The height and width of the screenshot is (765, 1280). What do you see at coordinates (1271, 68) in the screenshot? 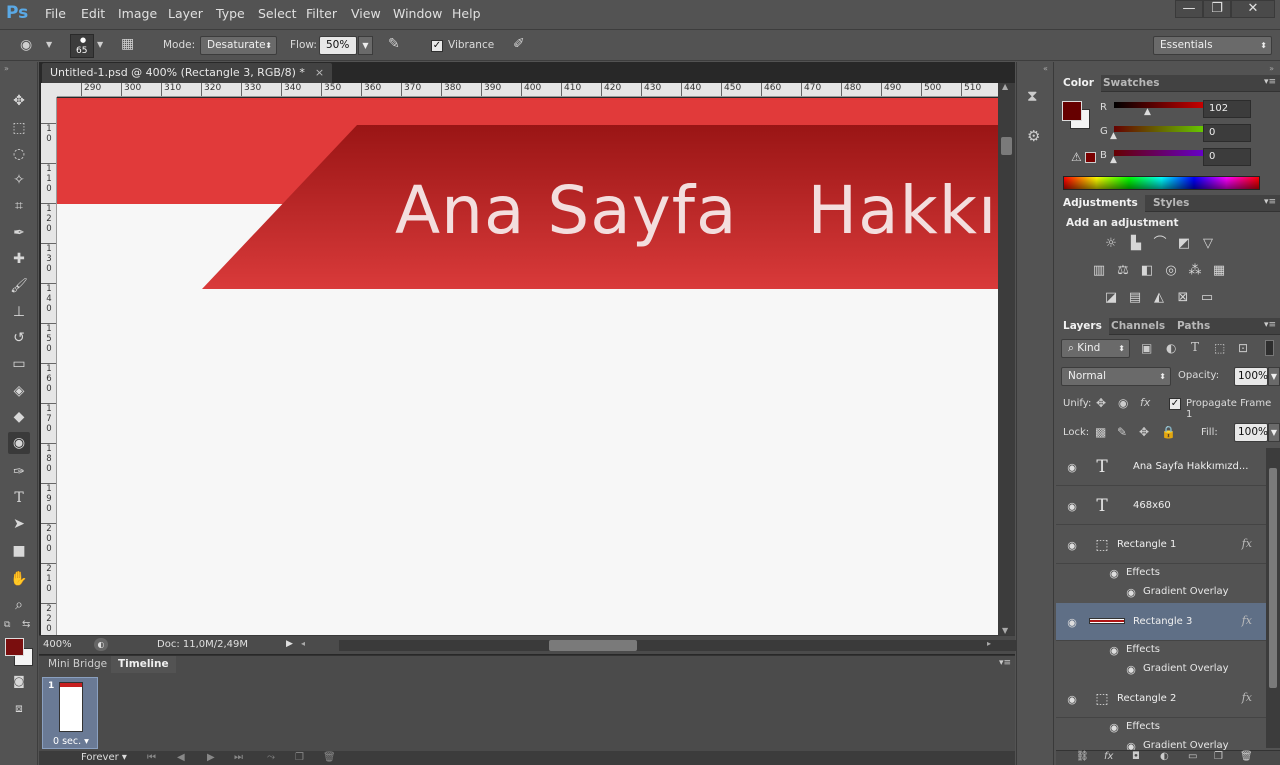
I see `collapse-panels-icon: »` at bounding box center [1271, 68].